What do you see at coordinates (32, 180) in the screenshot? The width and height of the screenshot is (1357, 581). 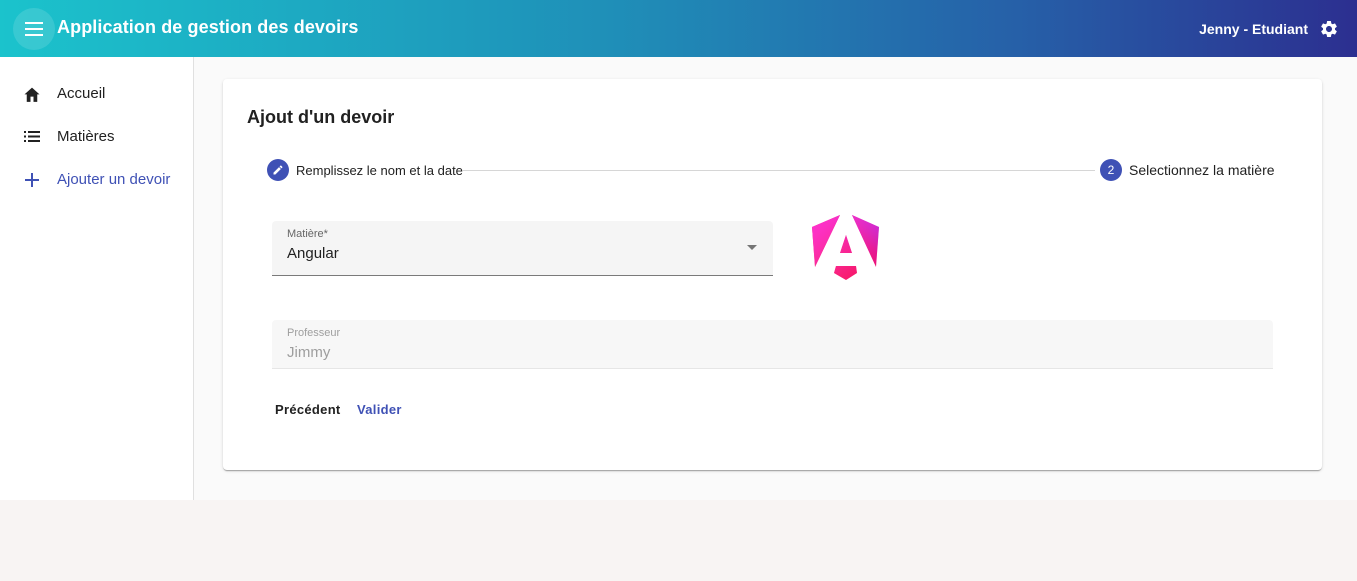 I see `plus-icon` at bounding box center [32, 180].